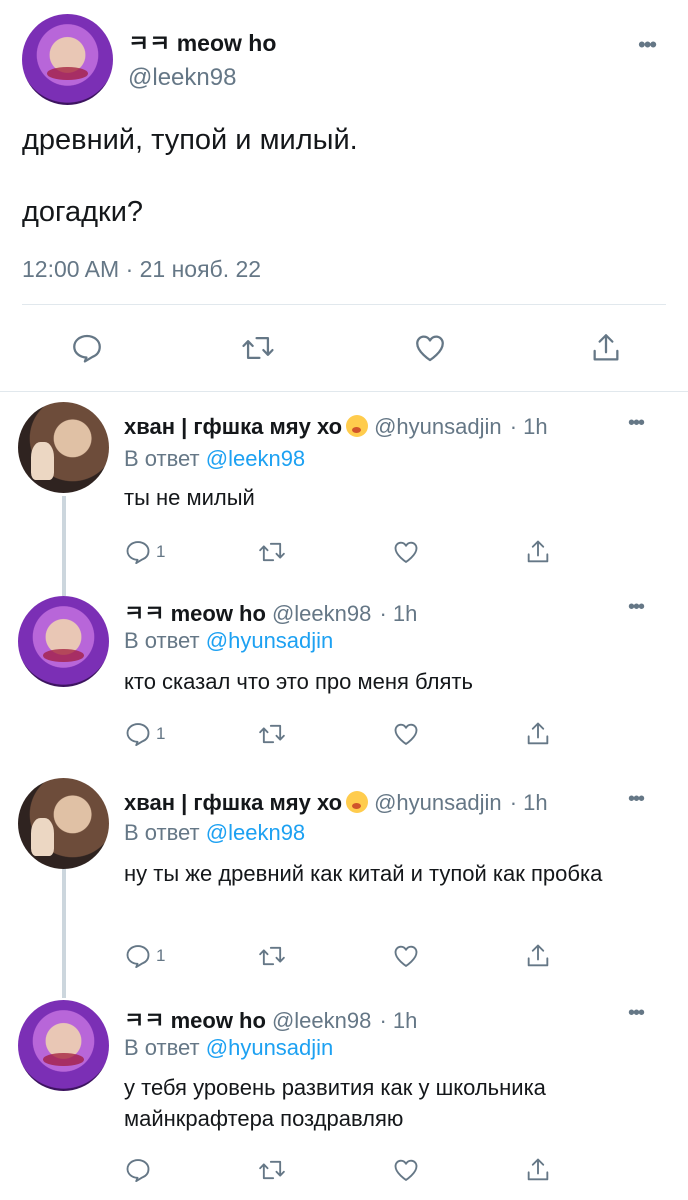 The width and height of the screenshot is (688, 1200). What do you see at coordinates (142, 269) in the screenshot?
I see `tweet-timestamp: 12:00 AM · 21 нояб. 22` at bounding box center [142, 269].